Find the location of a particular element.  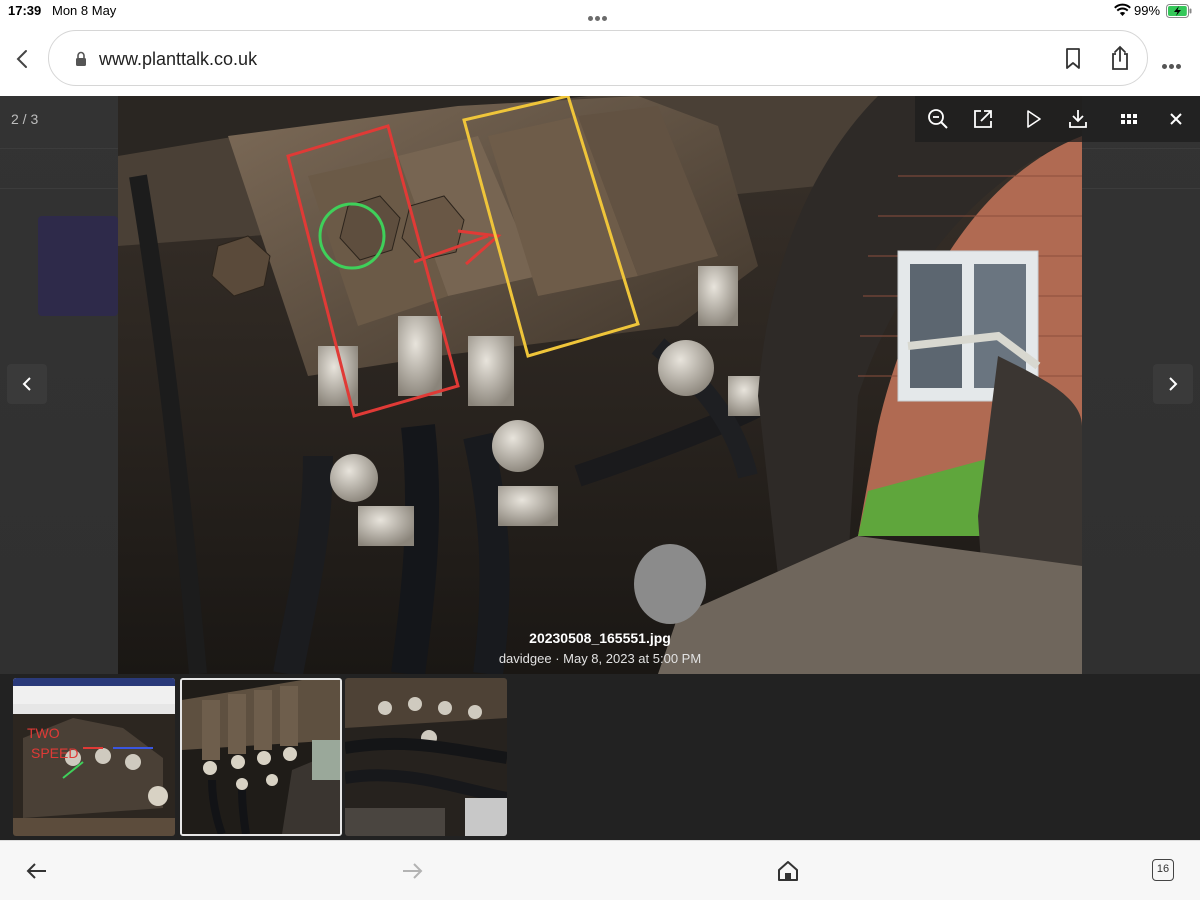

multitask-dots-icon is located at coordinates (600, 15).